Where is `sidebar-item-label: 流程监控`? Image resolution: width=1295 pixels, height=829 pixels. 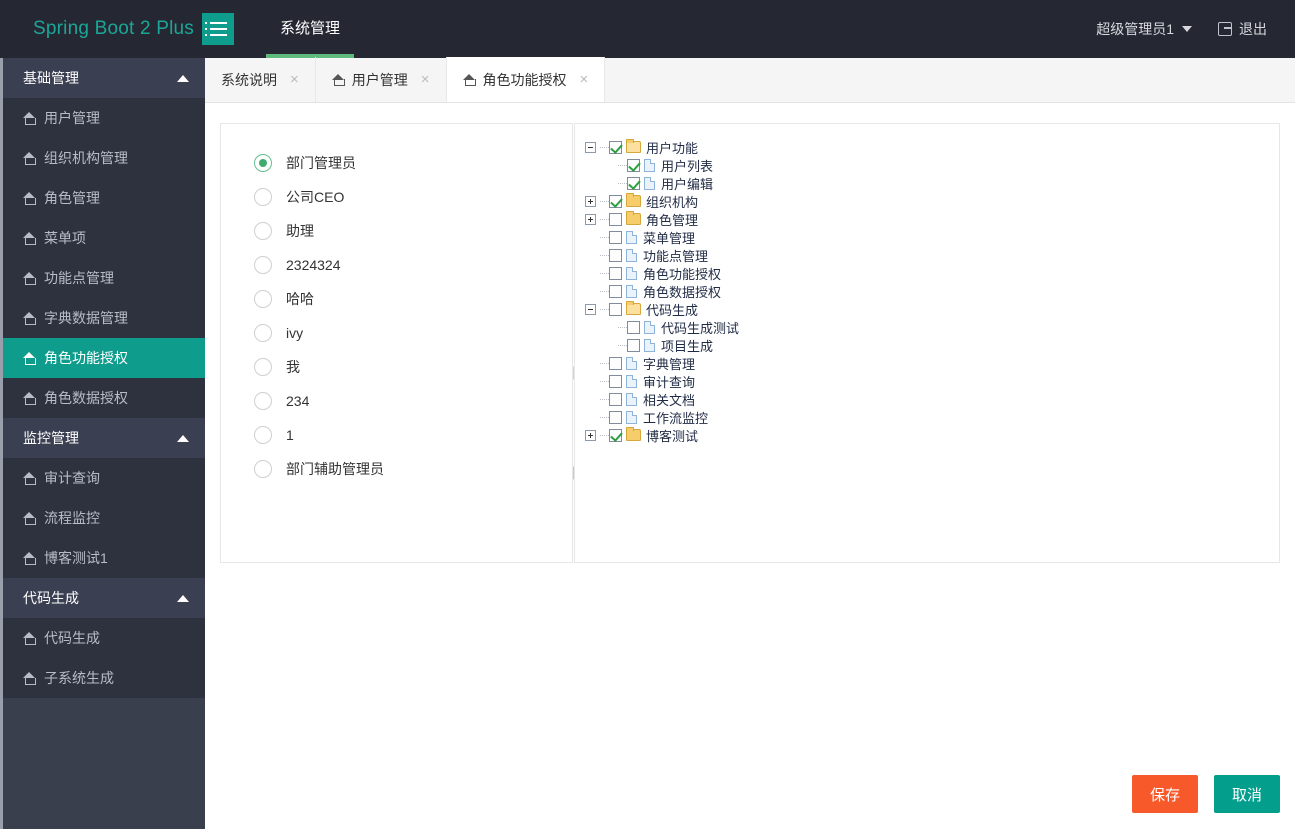
sidebar-item-label: 流程监控 is located at coordinates (72, 518).